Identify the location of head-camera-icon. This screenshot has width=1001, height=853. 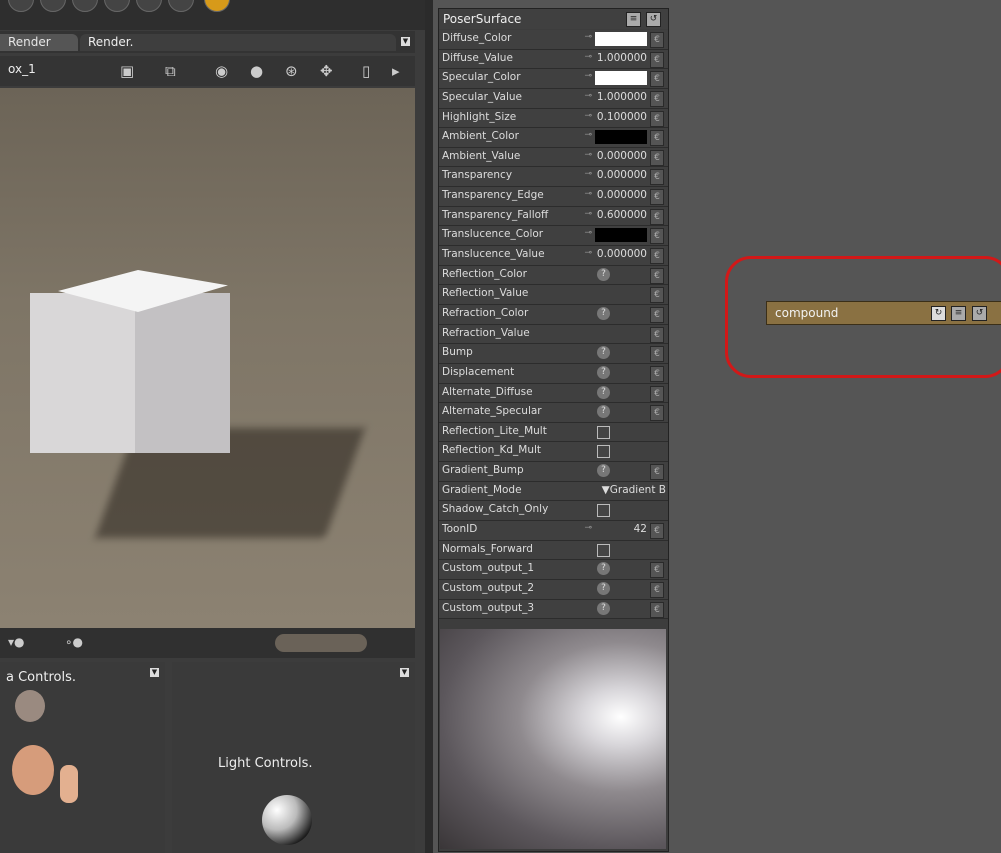
(33, 770).